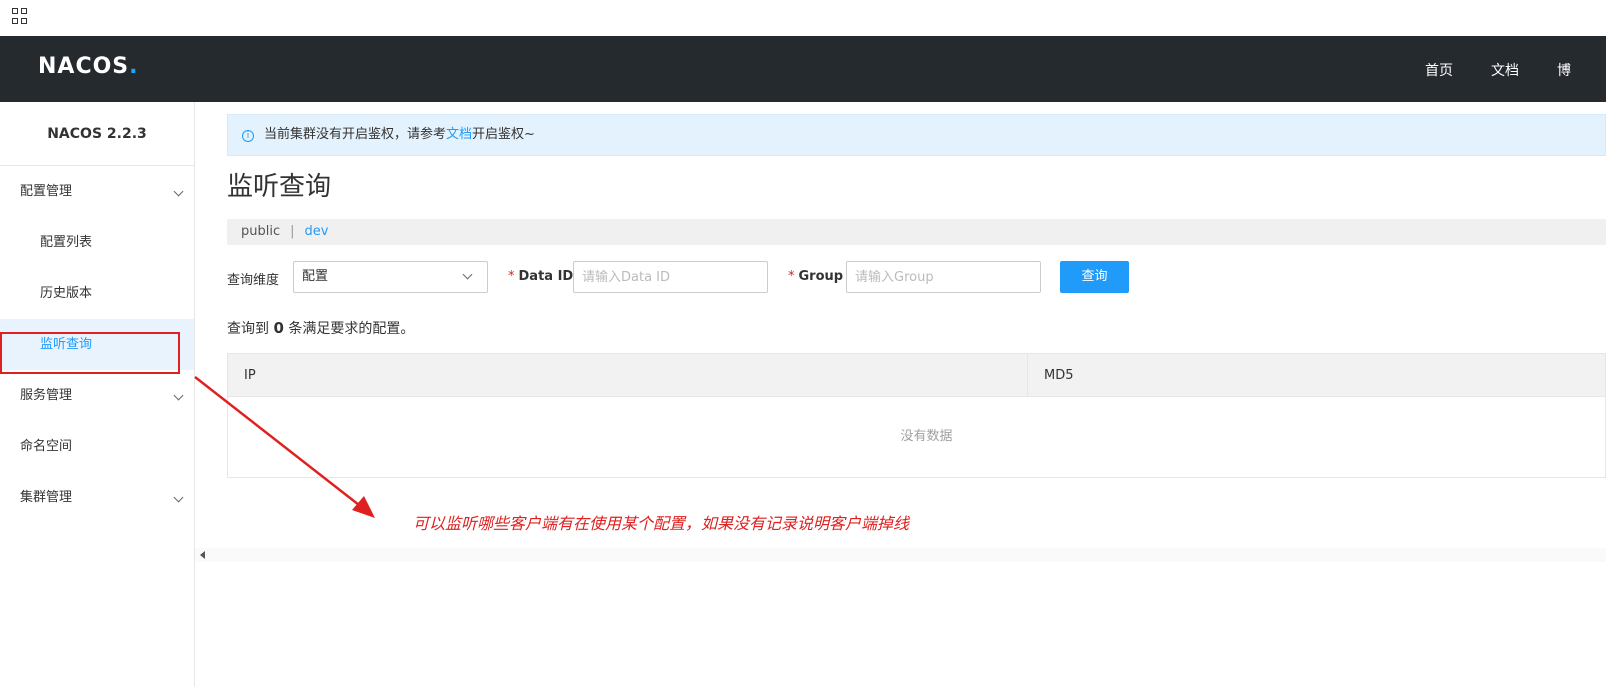 This screenshot has width=1606, height=687. What do you see at coordinates (279, 187) in the screenshot?
I see `page-title: 监听查询` at bounding box center [279, 187].